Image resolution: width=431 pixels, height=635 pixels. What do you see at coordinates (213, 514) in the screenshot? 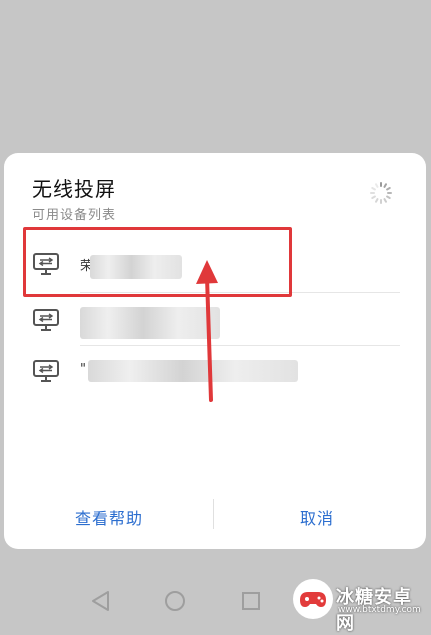
I see `button-divider` at bounding box center [213, 514].